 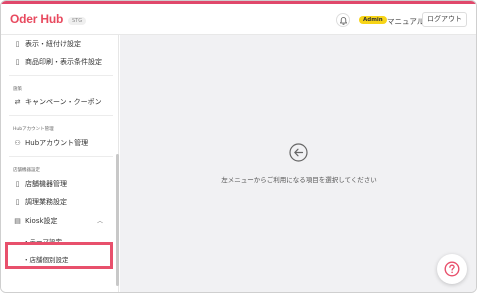 I want to click on logo-rest: der Hub, so click(x=41, y=19).